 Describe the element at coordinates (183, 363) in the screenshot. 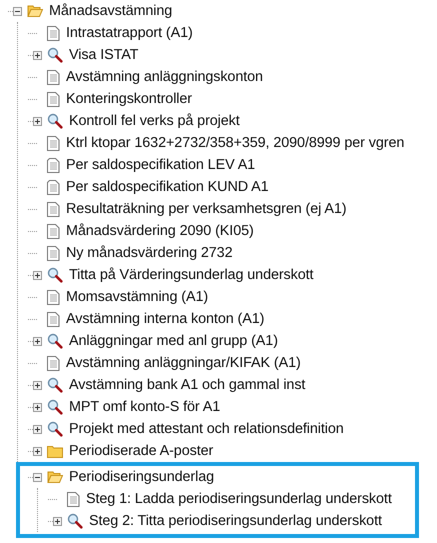

I see `tree-item-label: Avstämning anläggningar/KIFAK (A1)` at that location.